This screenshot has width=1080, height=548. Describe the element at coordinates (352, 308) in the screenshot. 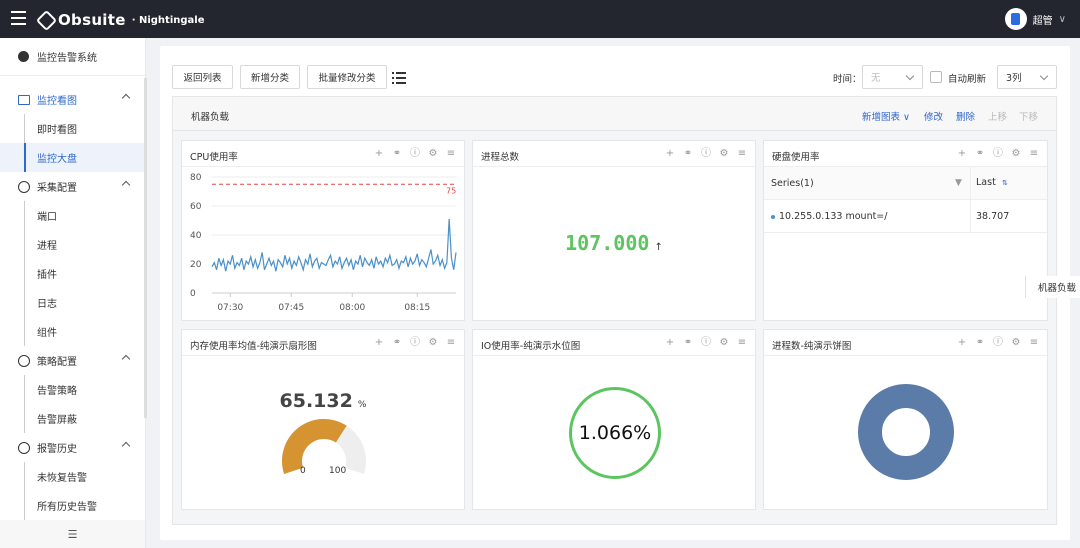

I see `x-tick-label: 08:00` at that location.